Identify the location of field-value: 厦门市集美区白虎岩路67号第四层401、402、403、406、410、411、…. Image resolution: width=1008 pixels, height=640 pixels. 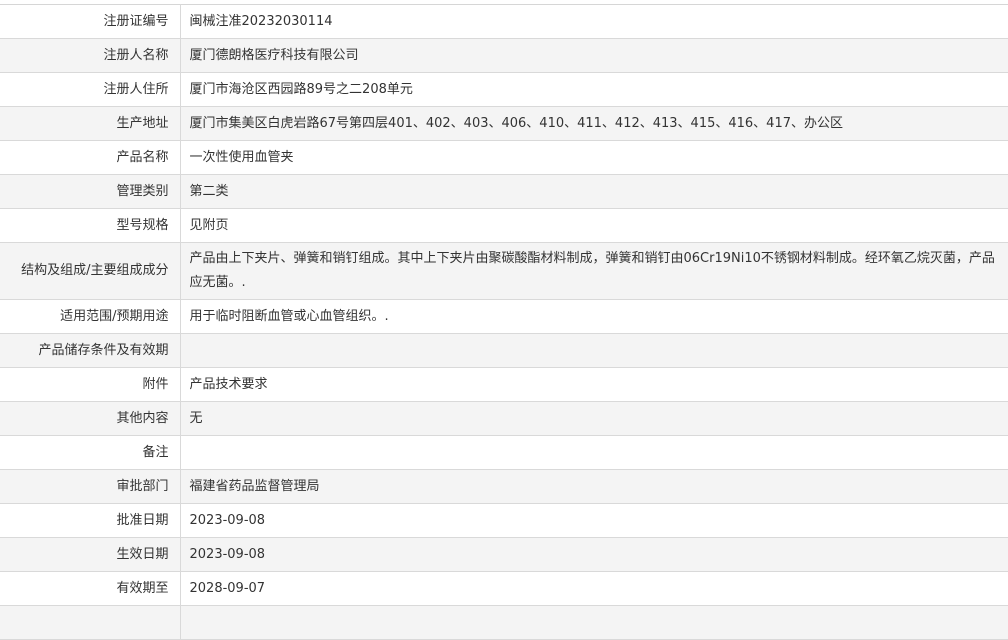
(594, 123).